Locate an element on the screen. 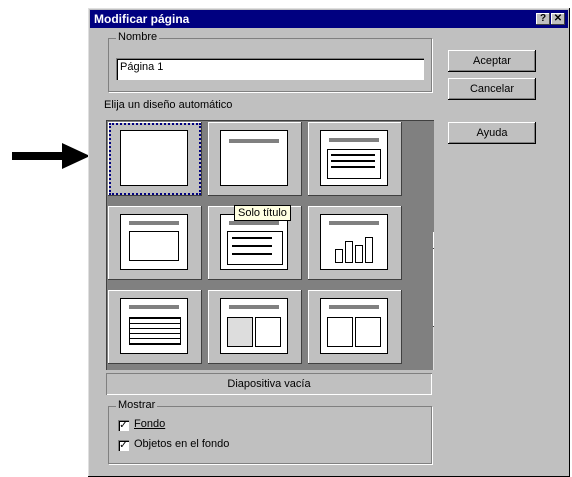 Image resolution: width=572 pixels, height=477 pixels. title-only-slide-icon is located at coordinates (254, 158).